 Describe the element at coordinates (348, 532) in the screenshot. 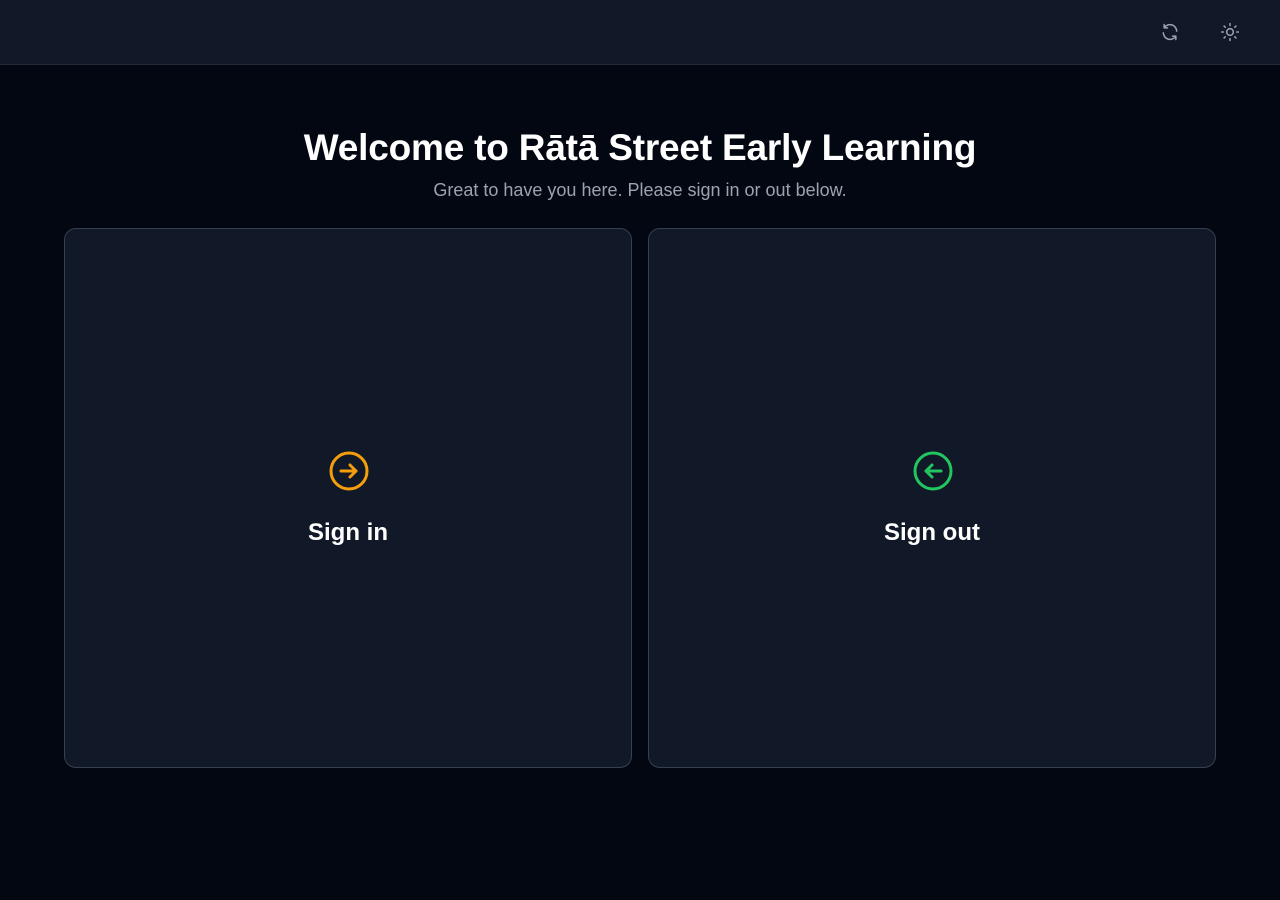

I see `sign-in-label: Sign in` at that location.